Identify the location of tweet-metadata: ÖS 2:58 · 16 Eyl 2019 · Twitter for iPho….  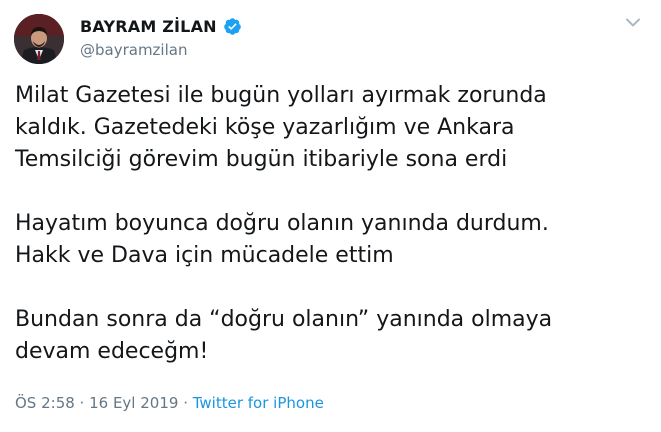
(169, 403).